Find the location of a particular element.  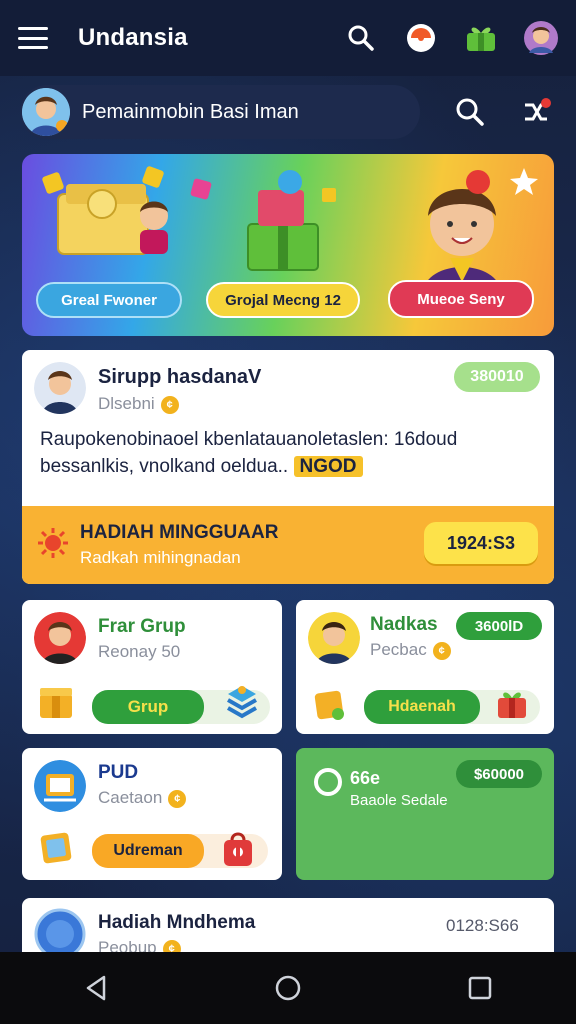

group-badge: 380010 is located at coordinates (497, 377).